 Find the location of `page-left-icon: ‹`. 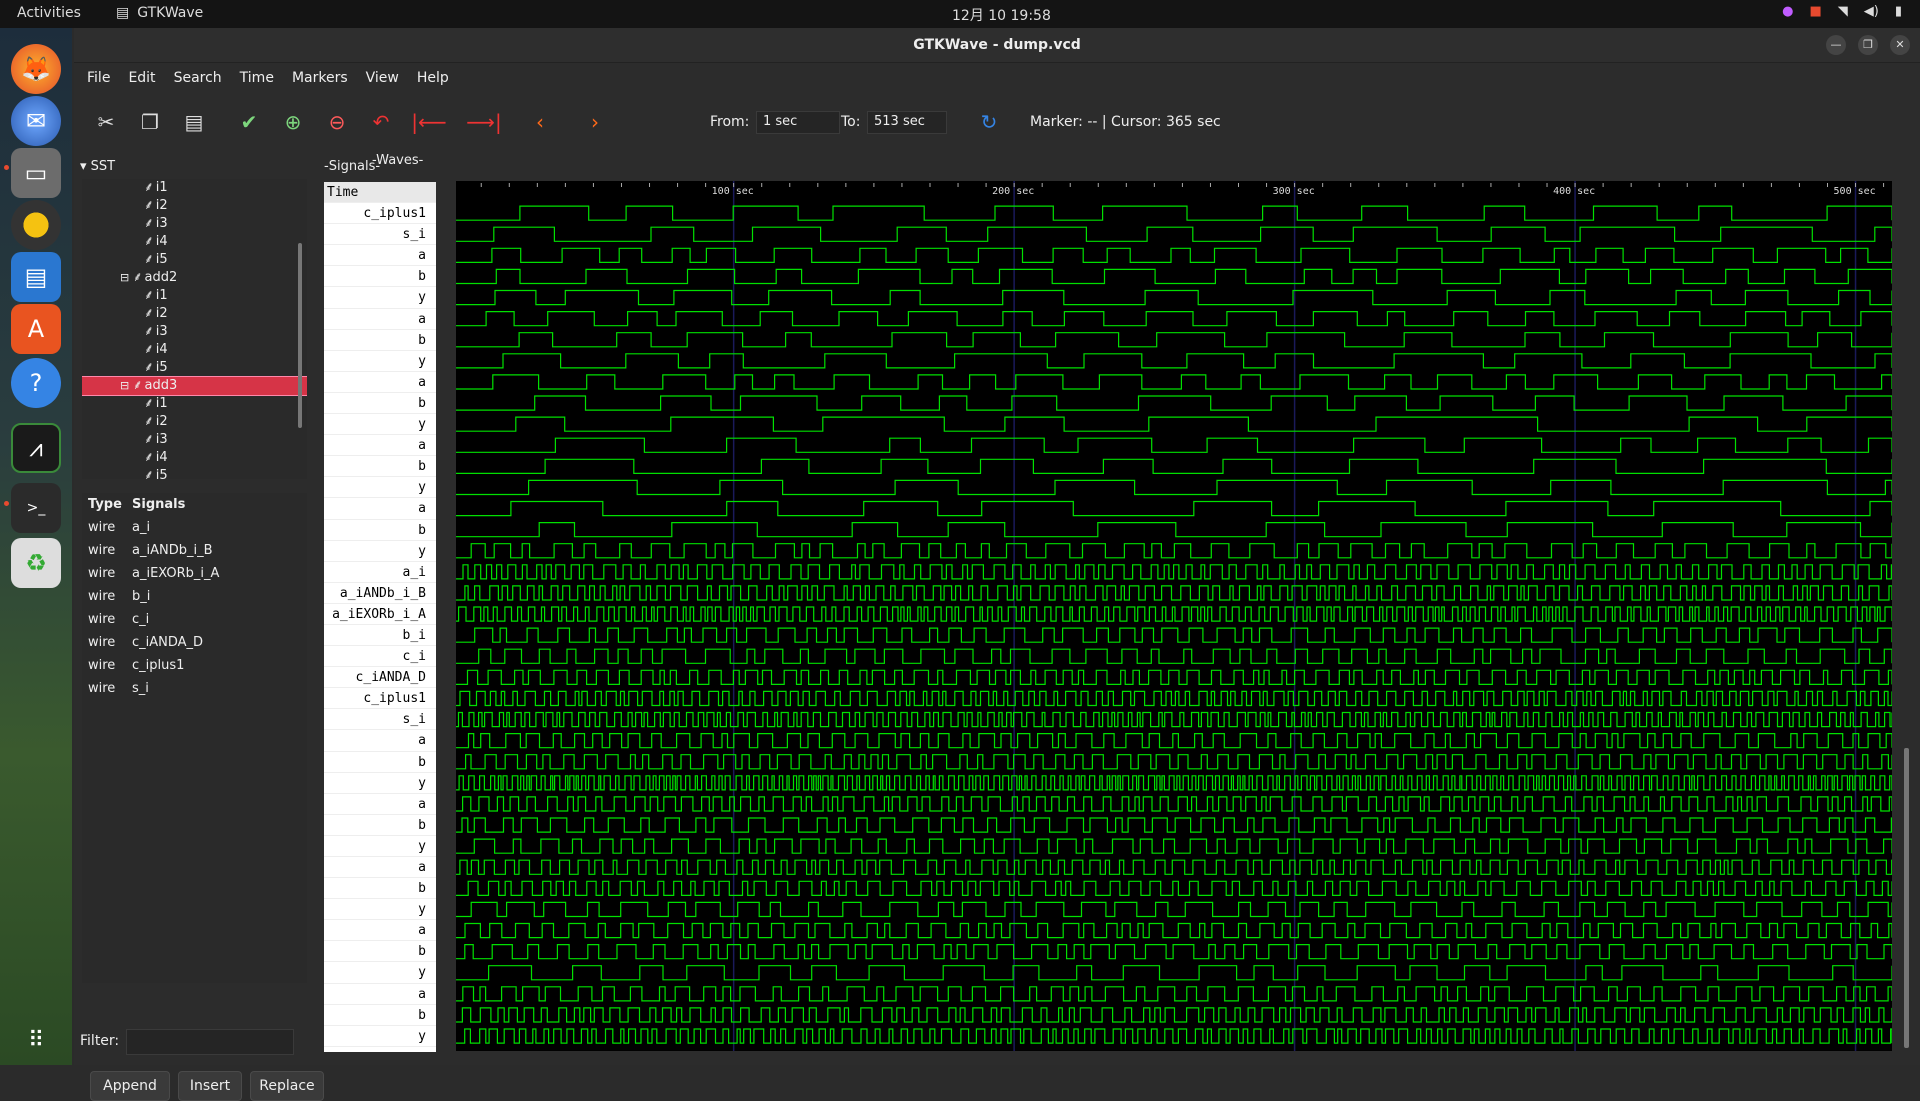

page-left-icon: ‹ is located at coordinates (540, 122).